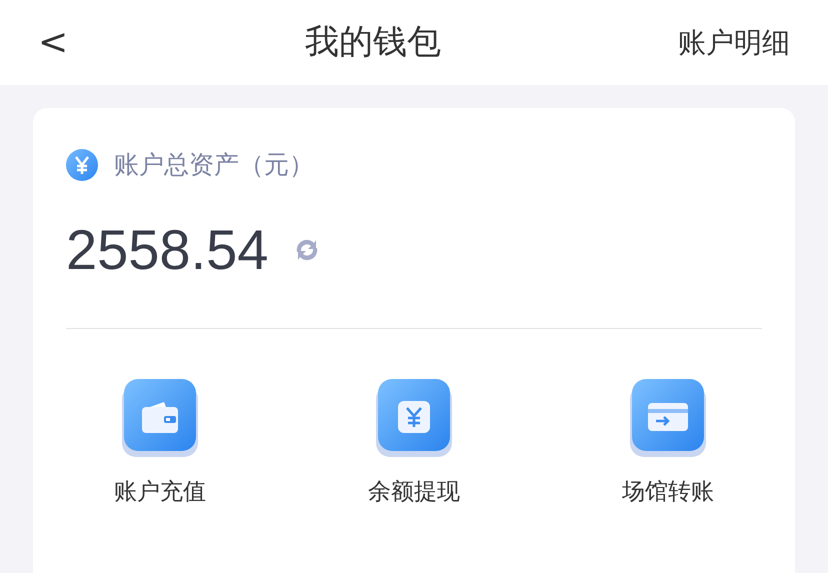 The width and height of the screenshot is (828, 573). I want to click on action-button: 余额提现, so click(414, 443).